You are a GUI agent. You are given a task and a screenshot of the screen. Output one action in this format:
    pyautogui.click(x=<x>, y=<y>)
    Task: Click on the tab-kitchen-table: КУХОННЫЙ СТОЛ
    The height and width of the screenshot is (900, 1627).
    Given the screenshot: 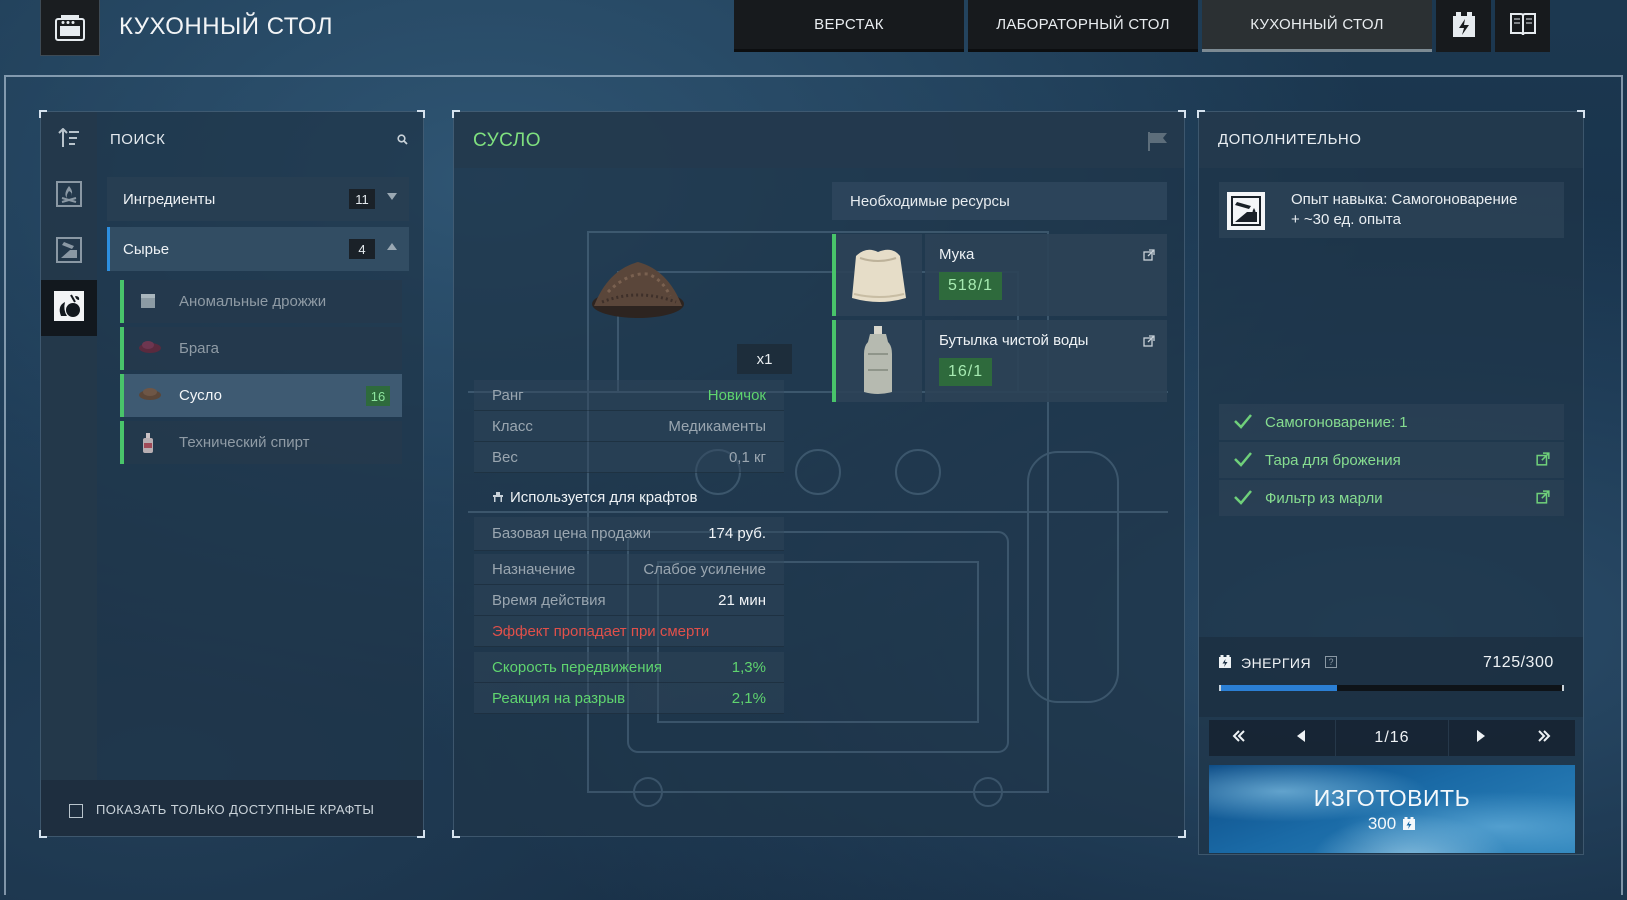 What is the action you would take?
    pyautogui.click(x=1317, y=26)
    